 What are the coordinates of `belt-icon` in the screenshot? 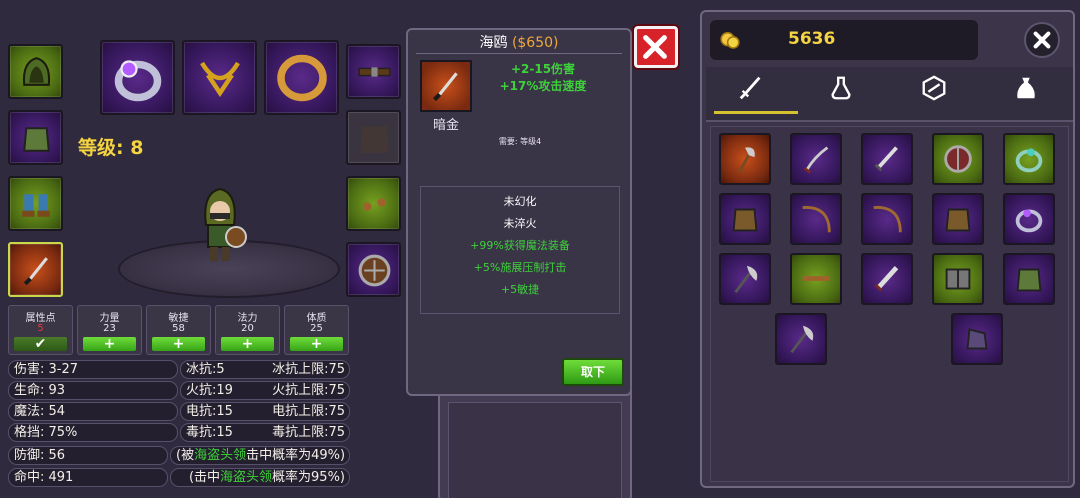 It's located at (816, 278).